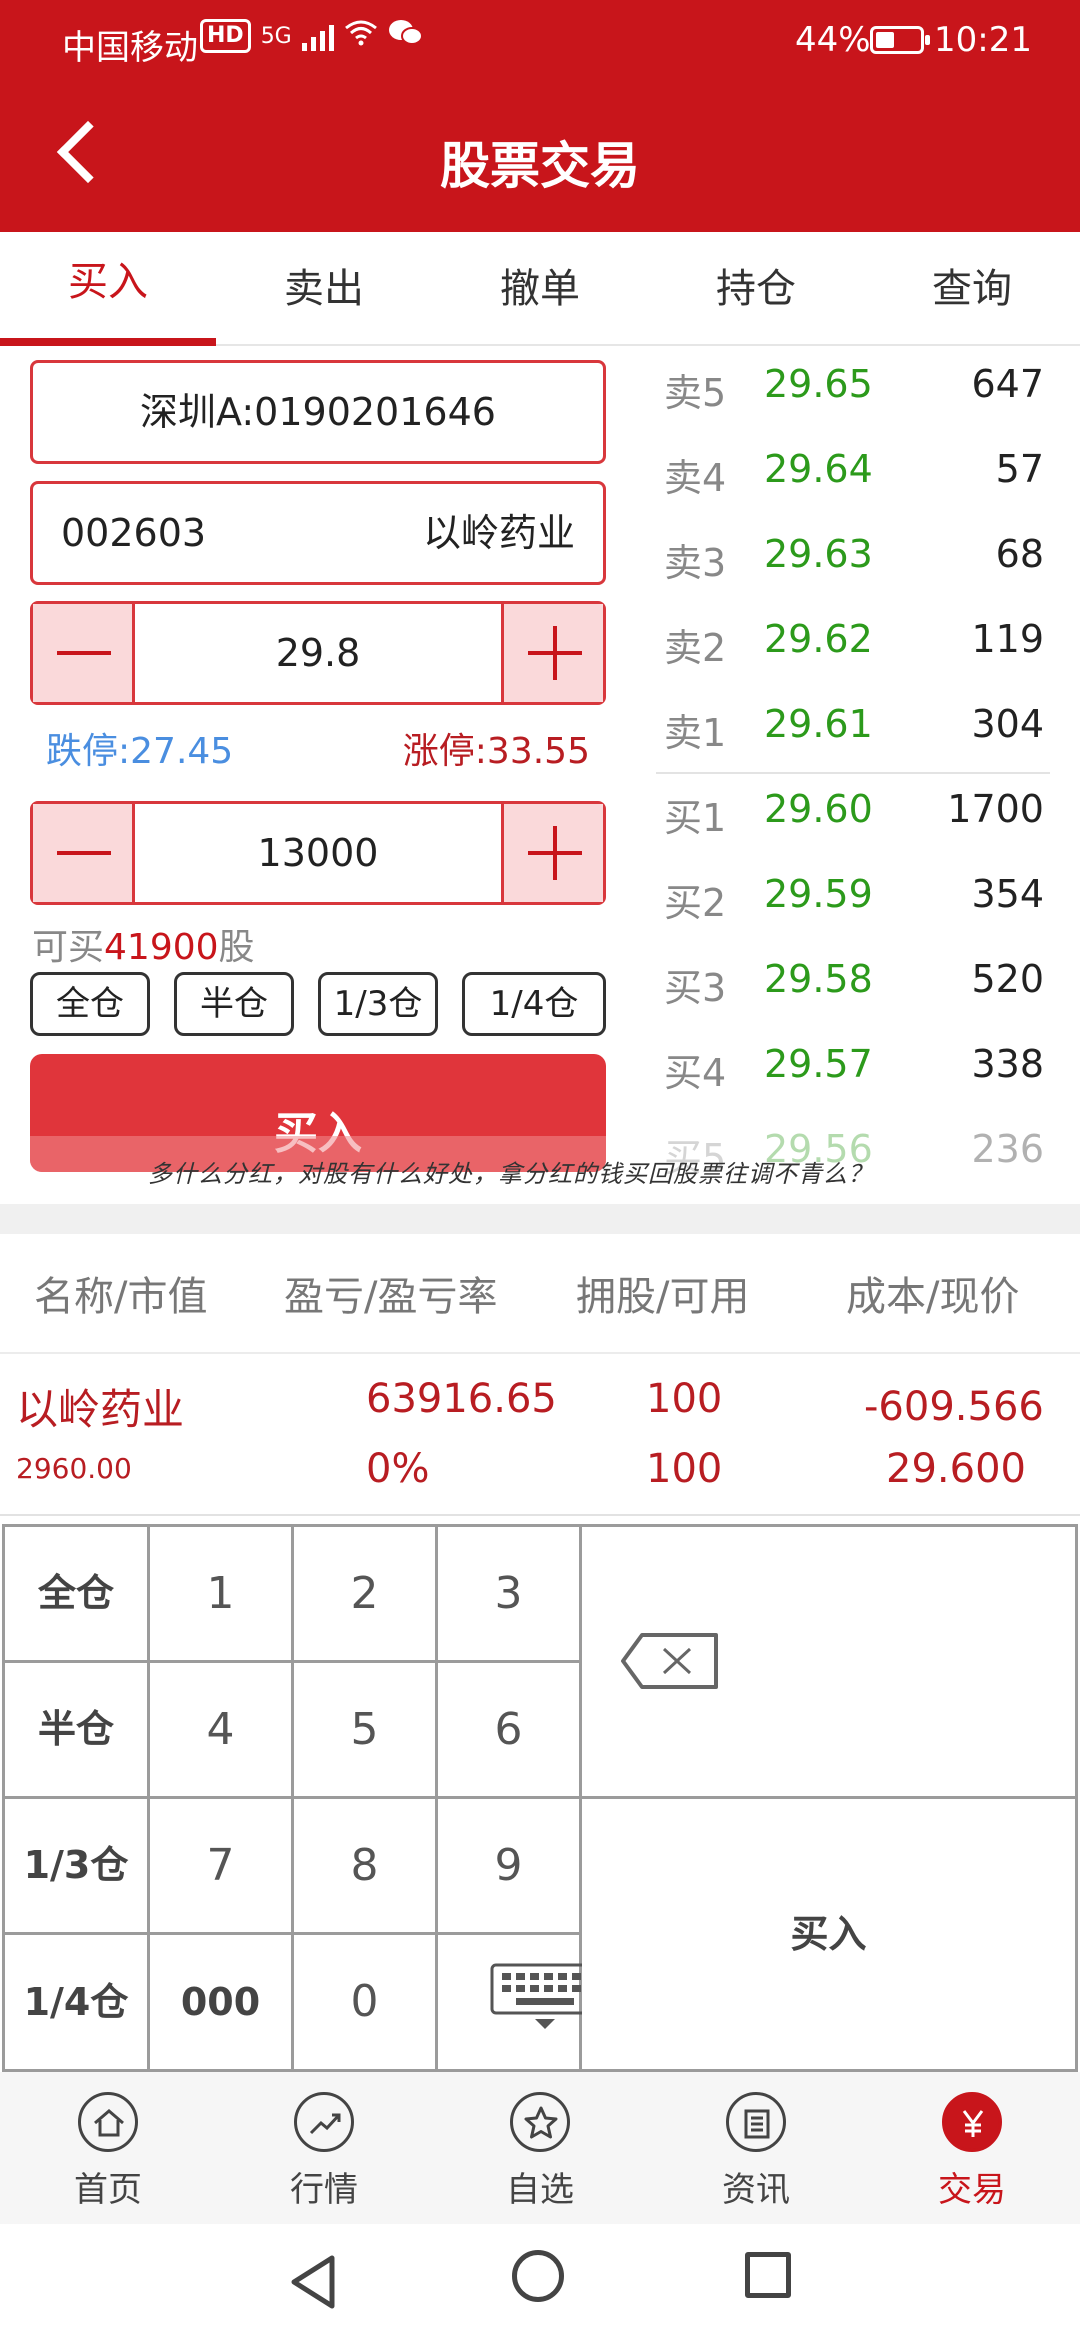 This screenshot has height=2340, width=1080. What do you see at coordinates (76, 1593) in the screenshot?
I see `key-full: 全仓` at bounding box center [76, 1593].